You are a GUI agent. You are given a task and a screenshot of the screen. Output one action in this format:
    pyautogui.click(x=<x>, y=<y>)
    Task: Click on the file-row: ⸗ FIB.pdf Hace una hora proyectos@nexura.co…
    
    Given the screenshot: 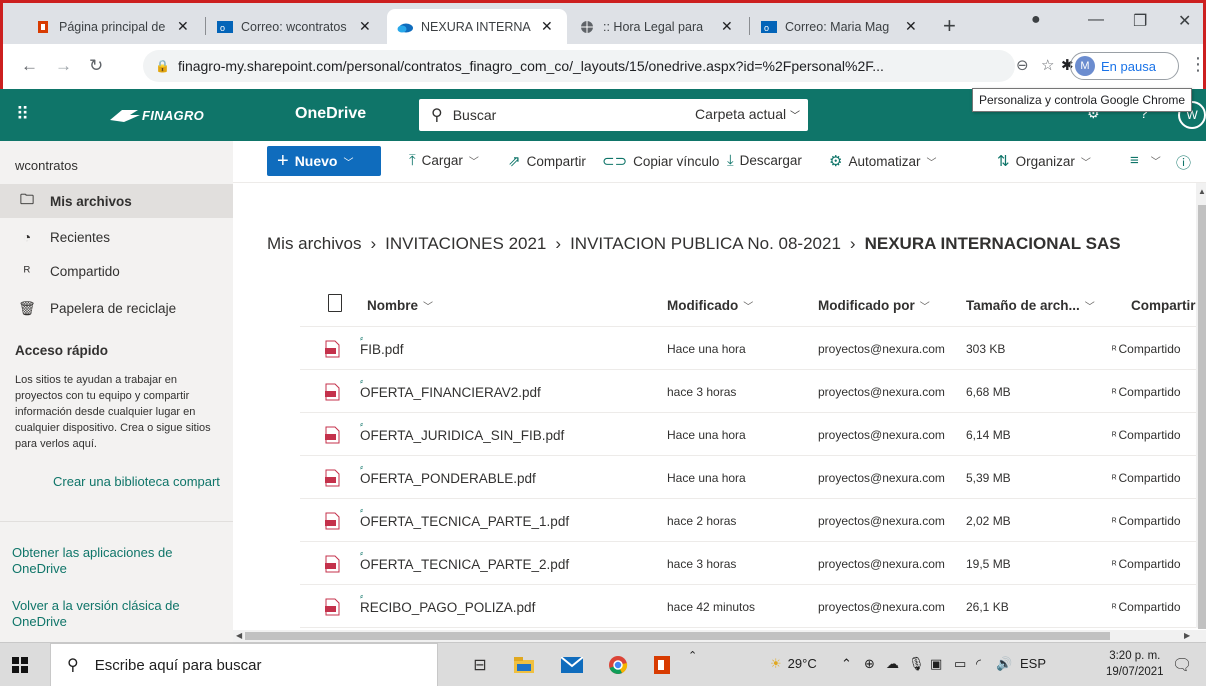 What is the action you would take?
    pyautogui.click(x=753, y=348)
    